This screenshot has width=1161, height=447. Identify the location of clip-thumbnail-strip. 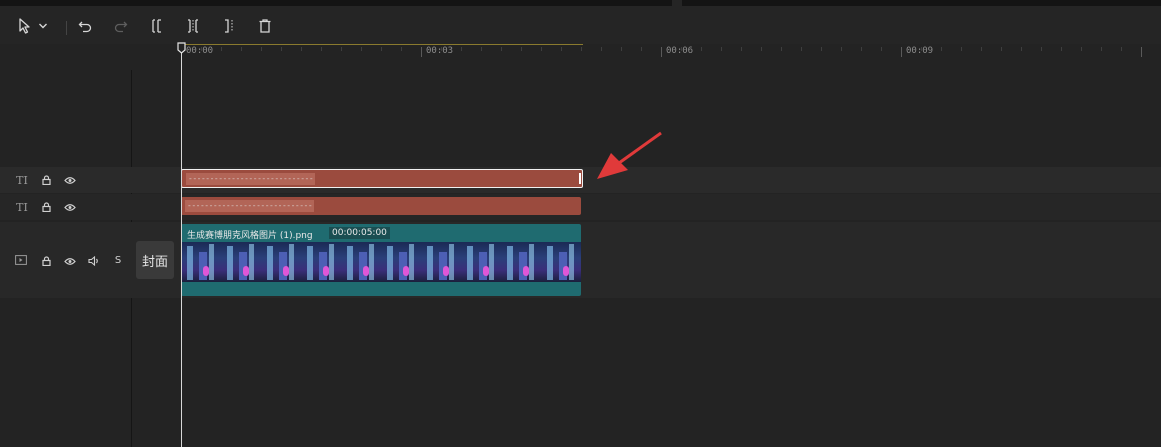
(381, 262).